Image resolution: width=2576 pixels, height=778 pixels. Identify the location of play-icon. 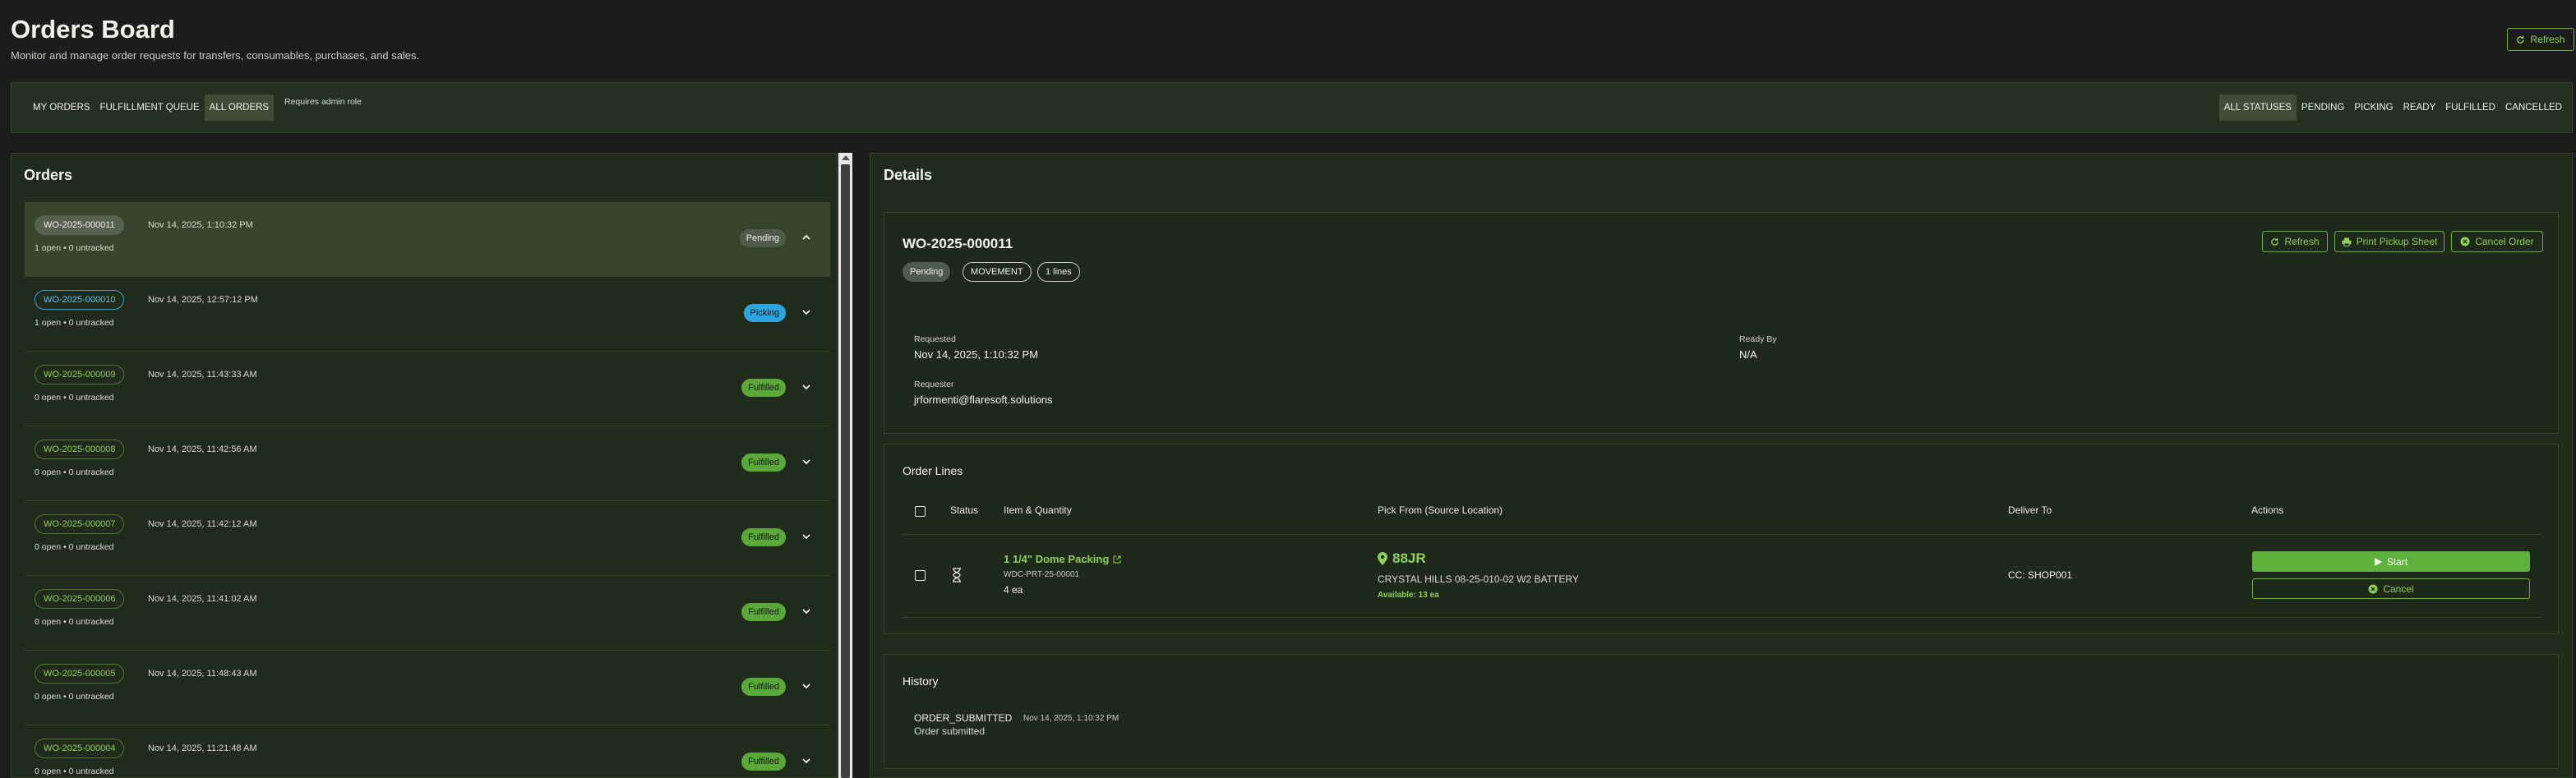
(2378, 561).